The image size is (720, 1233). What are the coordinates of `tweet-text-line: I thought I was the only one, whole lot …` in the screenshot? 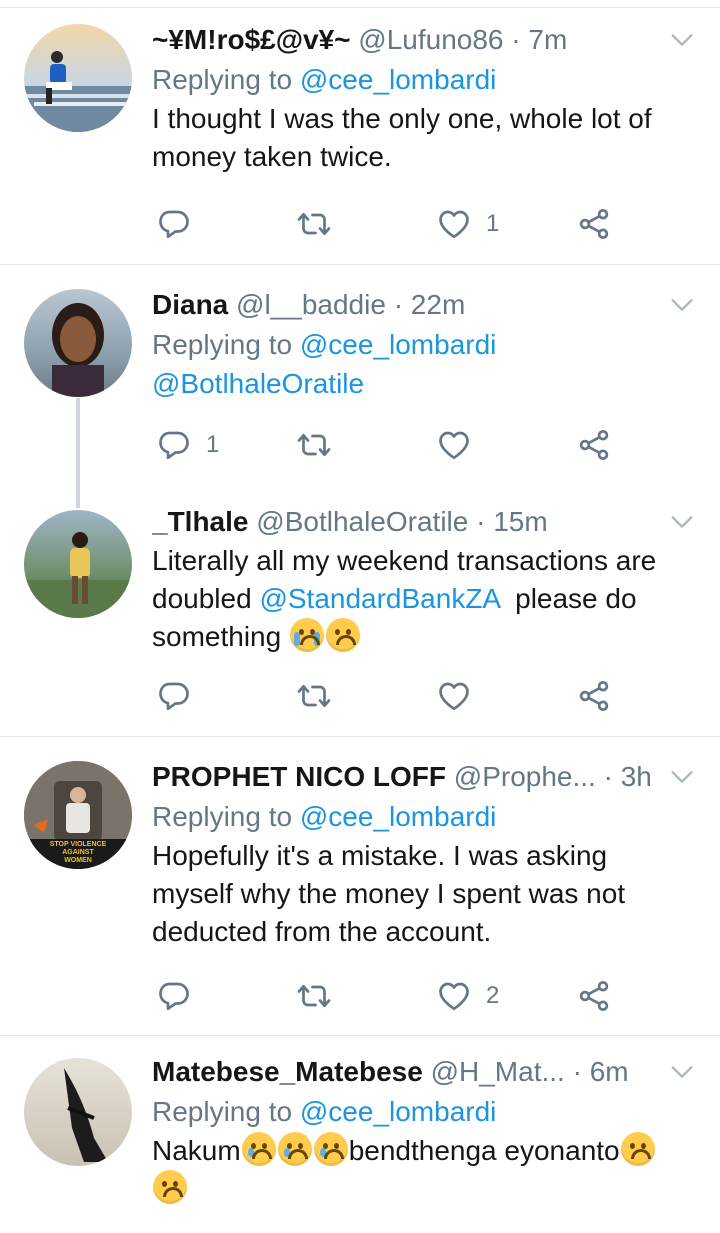 It's located at (402, 118).